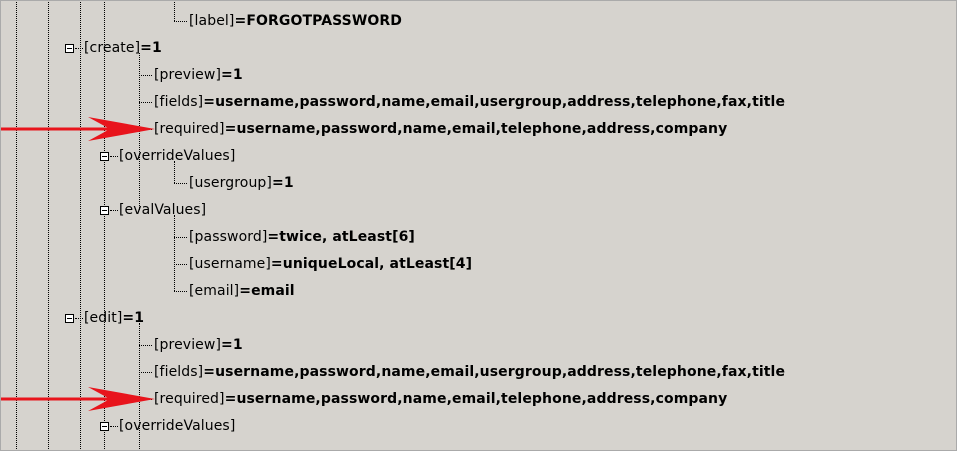 The width and height of the screenshot is (957, 451). I want to click on node-key: [create], so click(112, 48).